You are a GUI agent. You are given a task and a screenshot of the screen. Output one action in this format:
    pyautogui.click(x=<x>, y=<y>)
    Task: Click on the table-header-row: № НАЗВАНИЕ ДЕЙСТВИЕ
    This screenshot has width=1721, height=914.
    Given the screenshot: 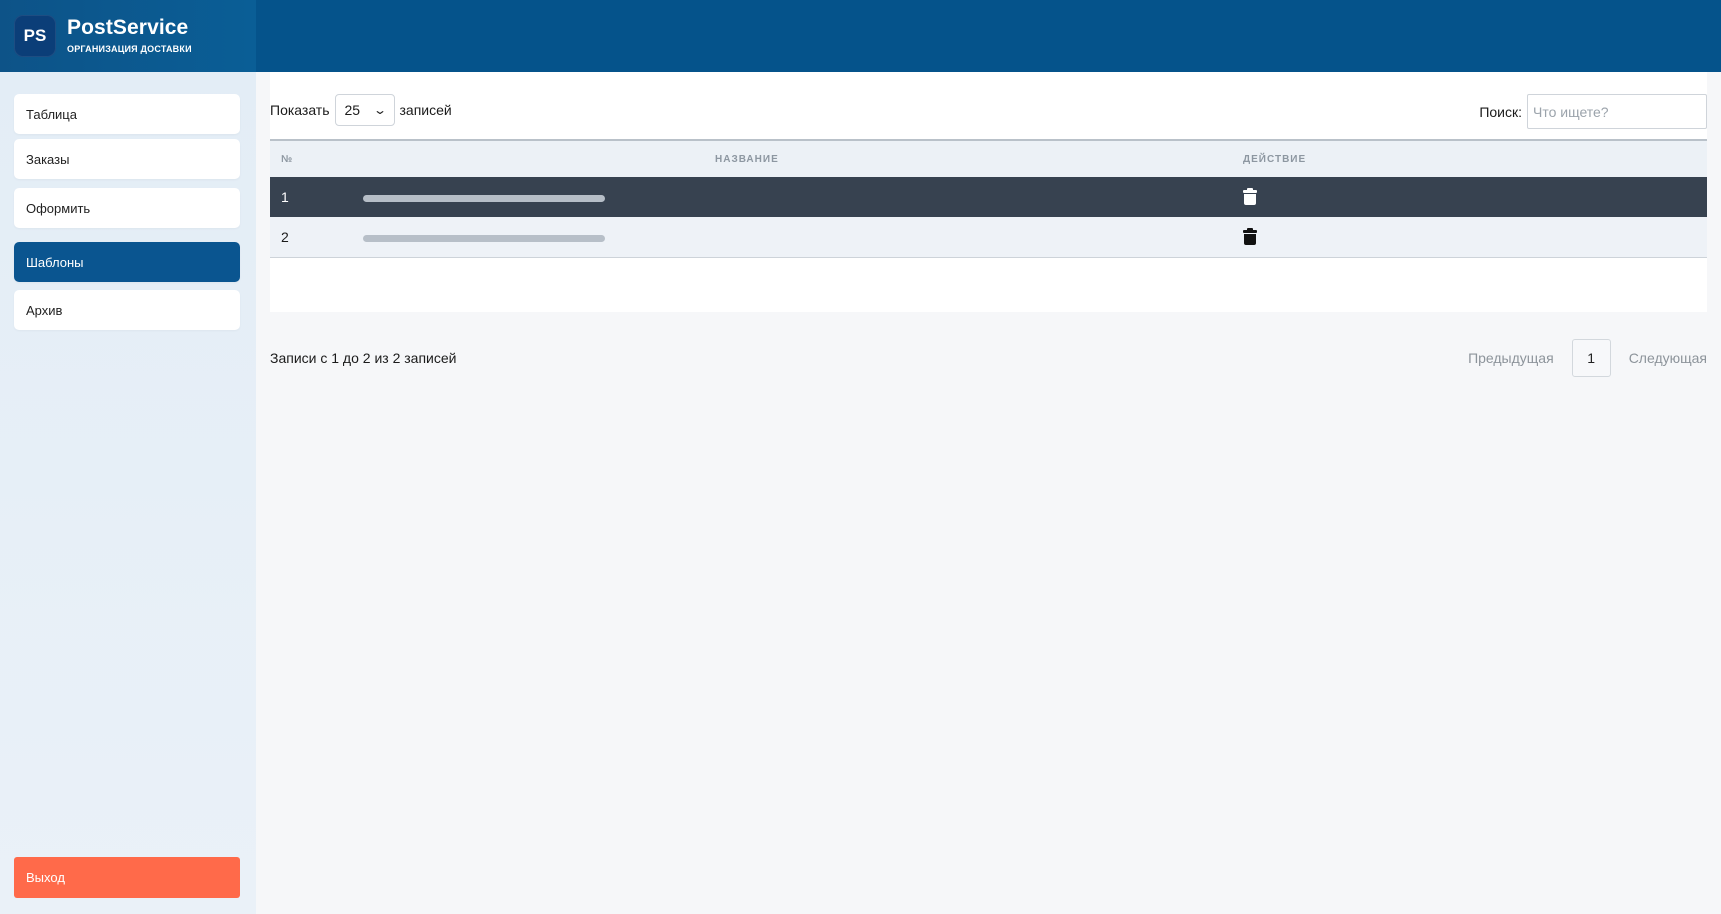 What is the action you would take?
    pyautogui.click(x=988, y=158)
    